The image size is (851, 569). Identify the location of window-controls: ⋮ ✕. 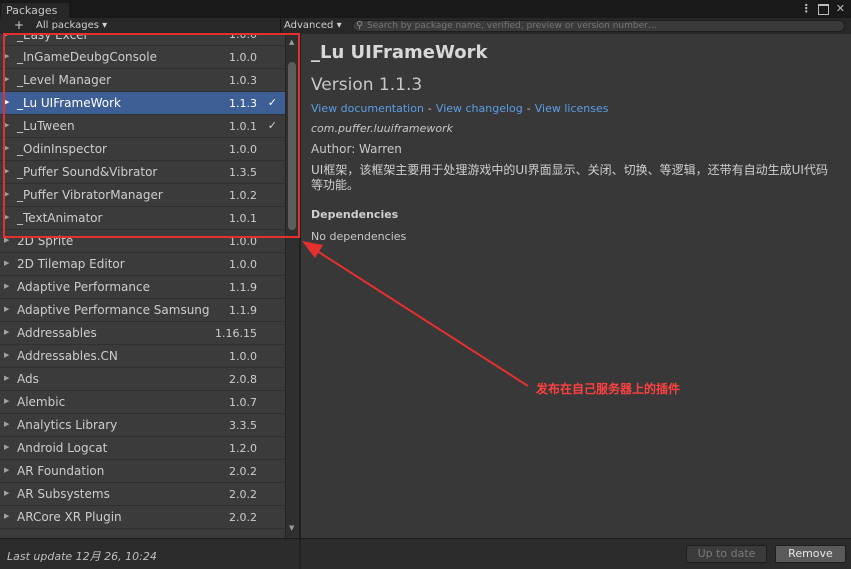
(823, 9).